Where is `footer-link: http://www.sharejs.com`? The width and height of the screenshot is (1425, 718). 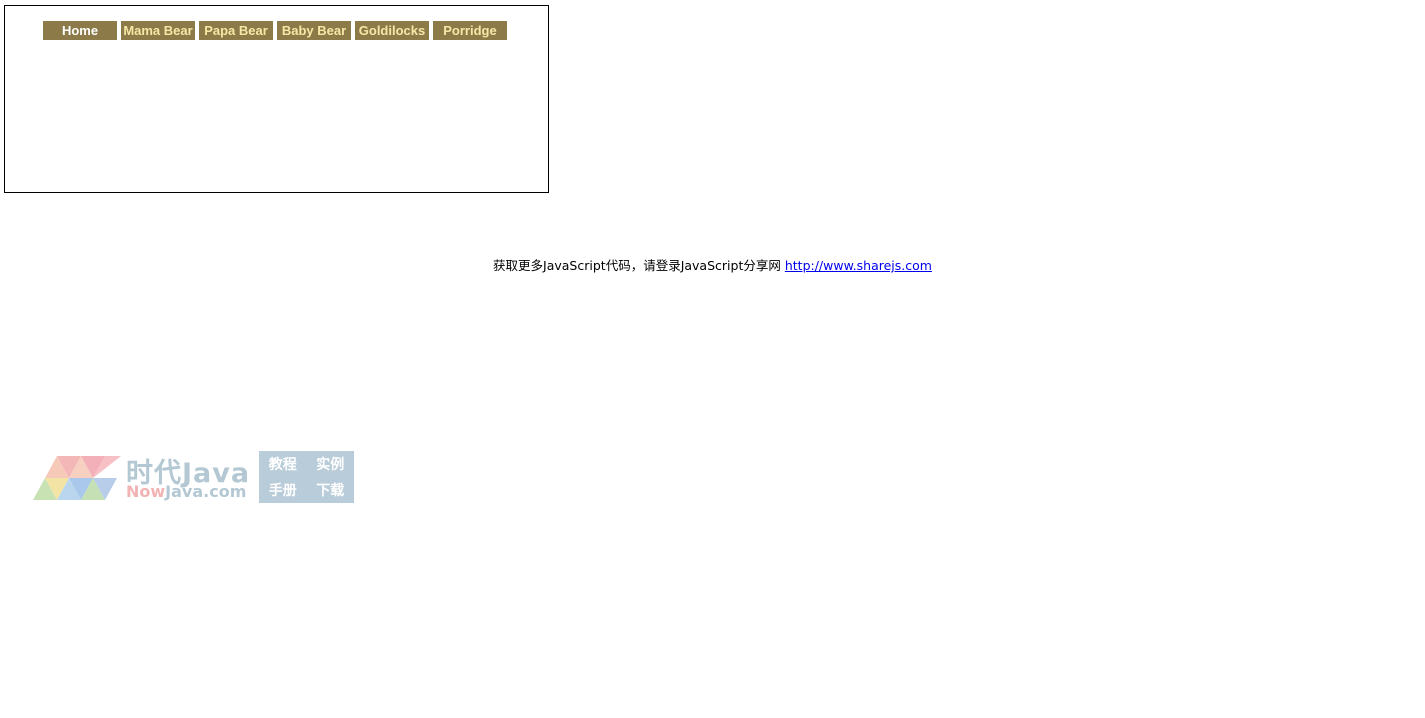
footer-link: http://www.sharejs.com is located at coordinates (858, 265).